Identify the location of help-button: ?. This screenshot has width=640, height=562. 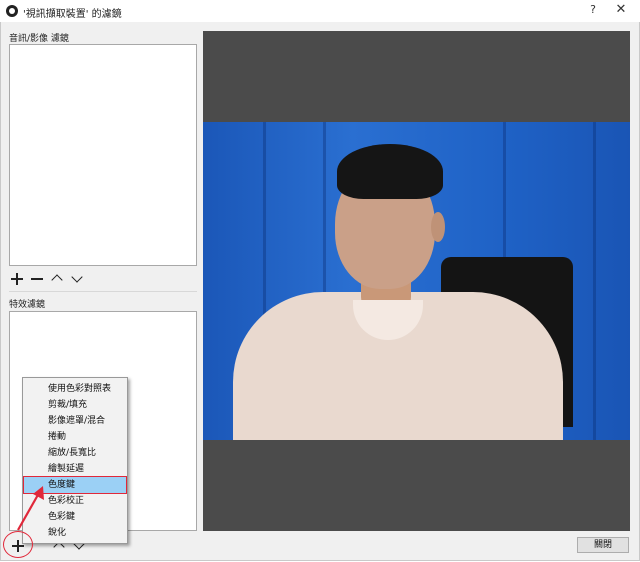
(593, 11).